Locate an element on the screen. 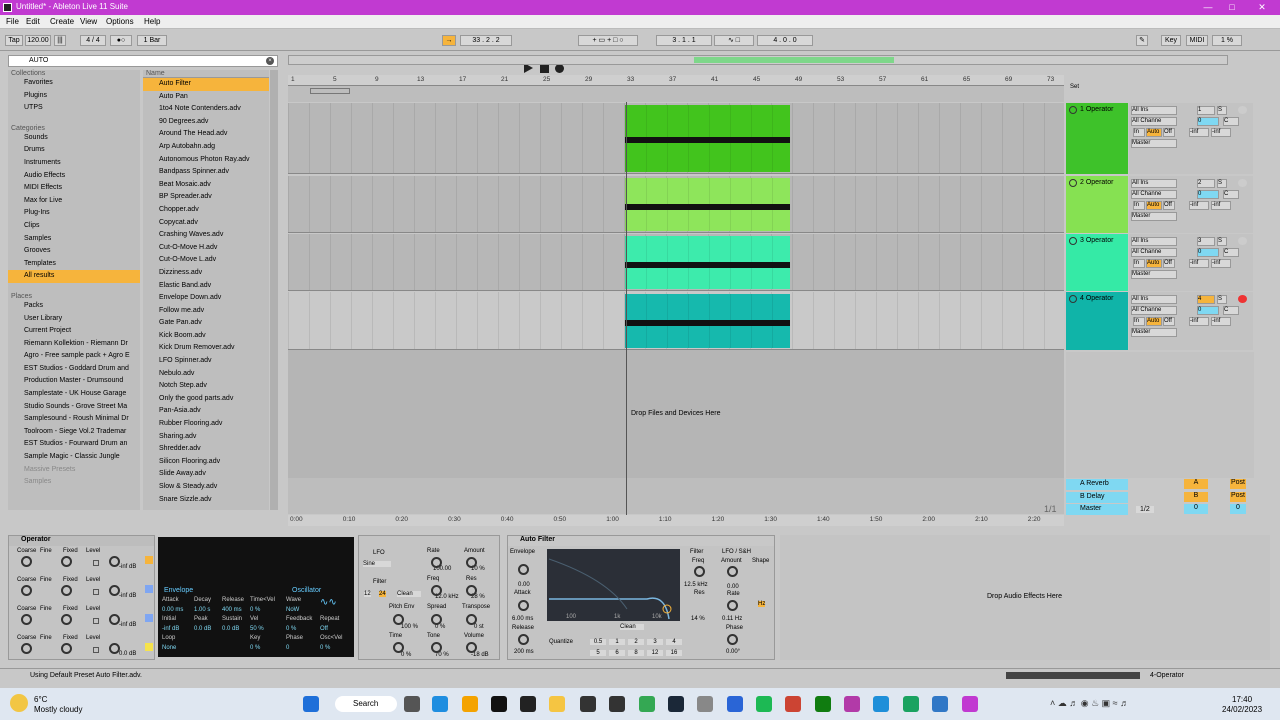 This screenshot has height=720, width=1280. send-a-field: -inf is located at coordinates (1199, 263).